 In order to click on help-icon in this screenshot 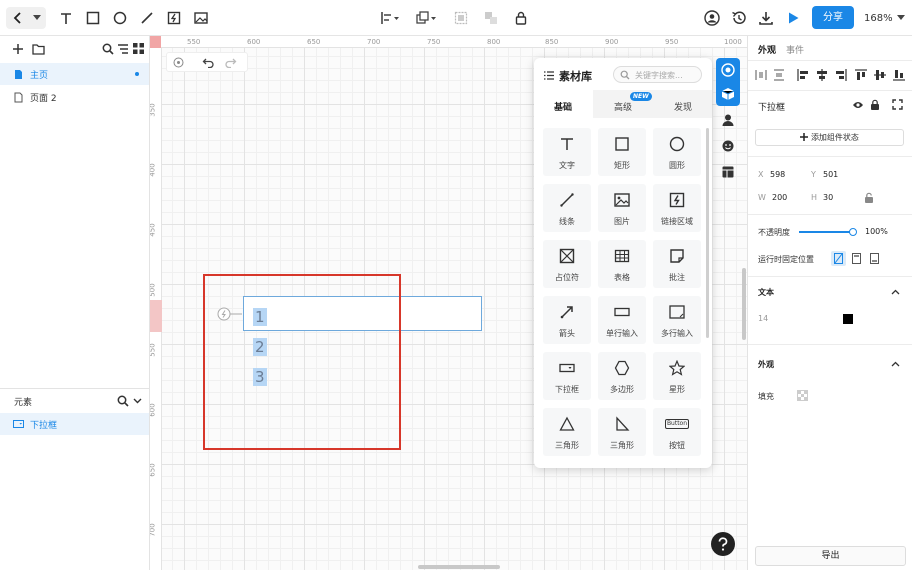, I will do `click(723, 544)`.